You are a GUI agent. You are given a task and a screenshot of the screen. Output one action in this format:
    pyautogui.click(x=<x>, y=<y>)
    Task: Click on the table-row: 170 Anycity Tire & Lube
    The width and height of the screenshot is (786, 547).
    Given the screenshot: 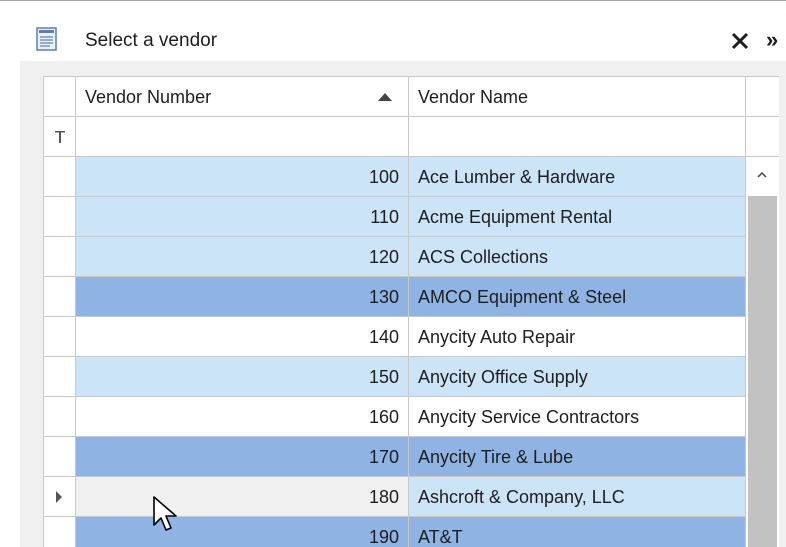 What is the action you would take?
    pyautogui.click(x=411, y=457)
    